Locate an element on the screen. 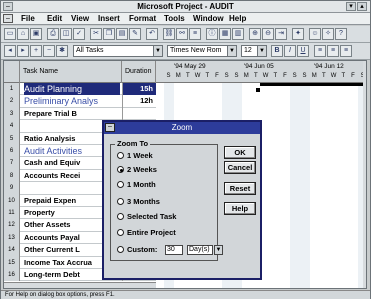 The height and width of the screenshot is (299, 371). task-name-column-header: Task Name is located at coordinates (71, 72).